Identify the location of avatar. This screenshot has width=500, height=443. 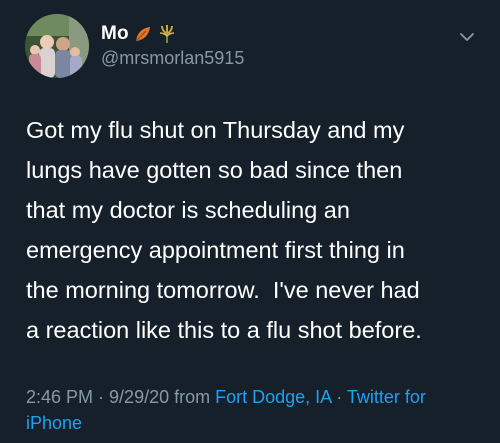
(57, 46).